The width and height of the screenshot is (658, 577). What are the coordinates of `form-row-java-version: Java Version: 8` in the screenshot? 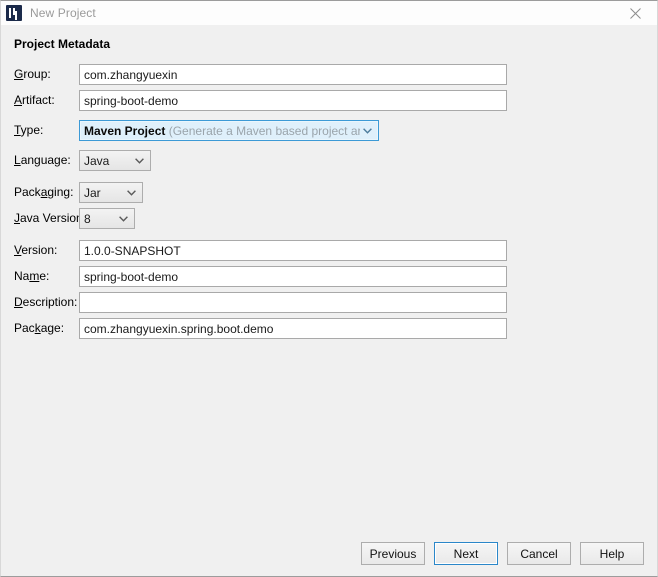 It's located at (335, 219).